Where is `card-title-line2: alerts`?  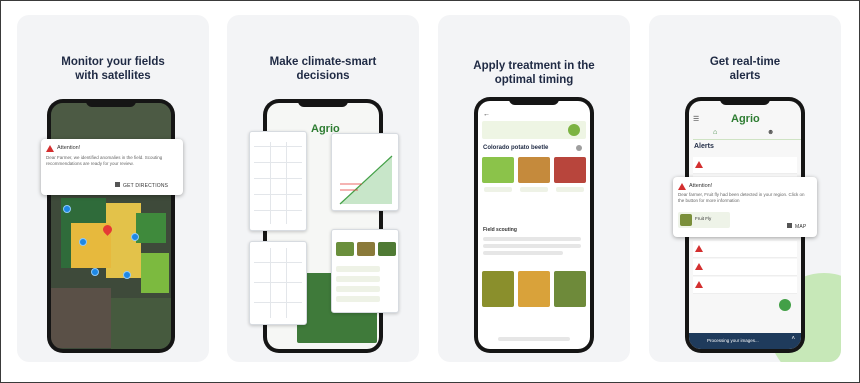
card-title-line2: alerts is located at coordinates (745, 76).